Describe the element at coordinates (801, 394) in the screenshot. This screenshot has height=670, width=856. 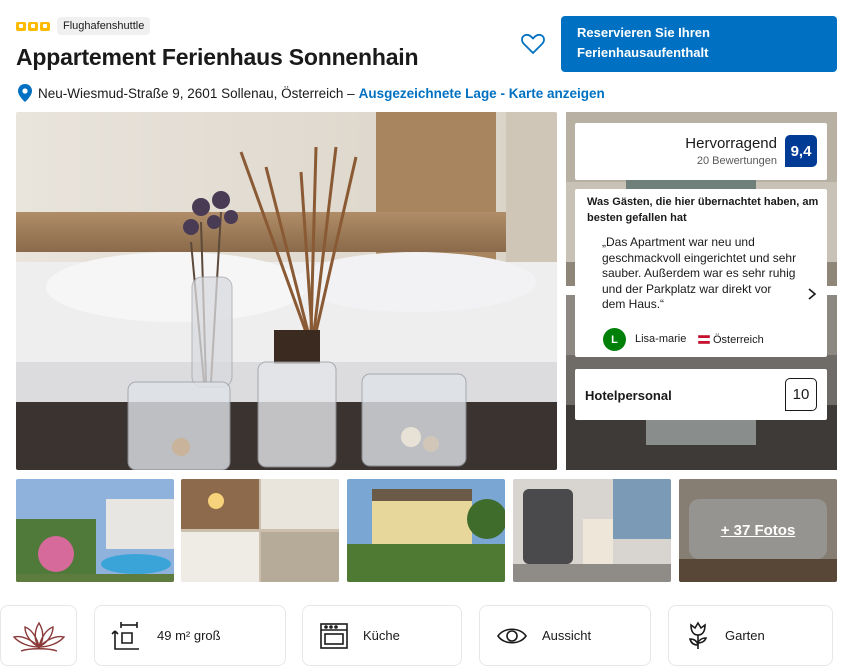
I see `staff-score: 10` at that location.